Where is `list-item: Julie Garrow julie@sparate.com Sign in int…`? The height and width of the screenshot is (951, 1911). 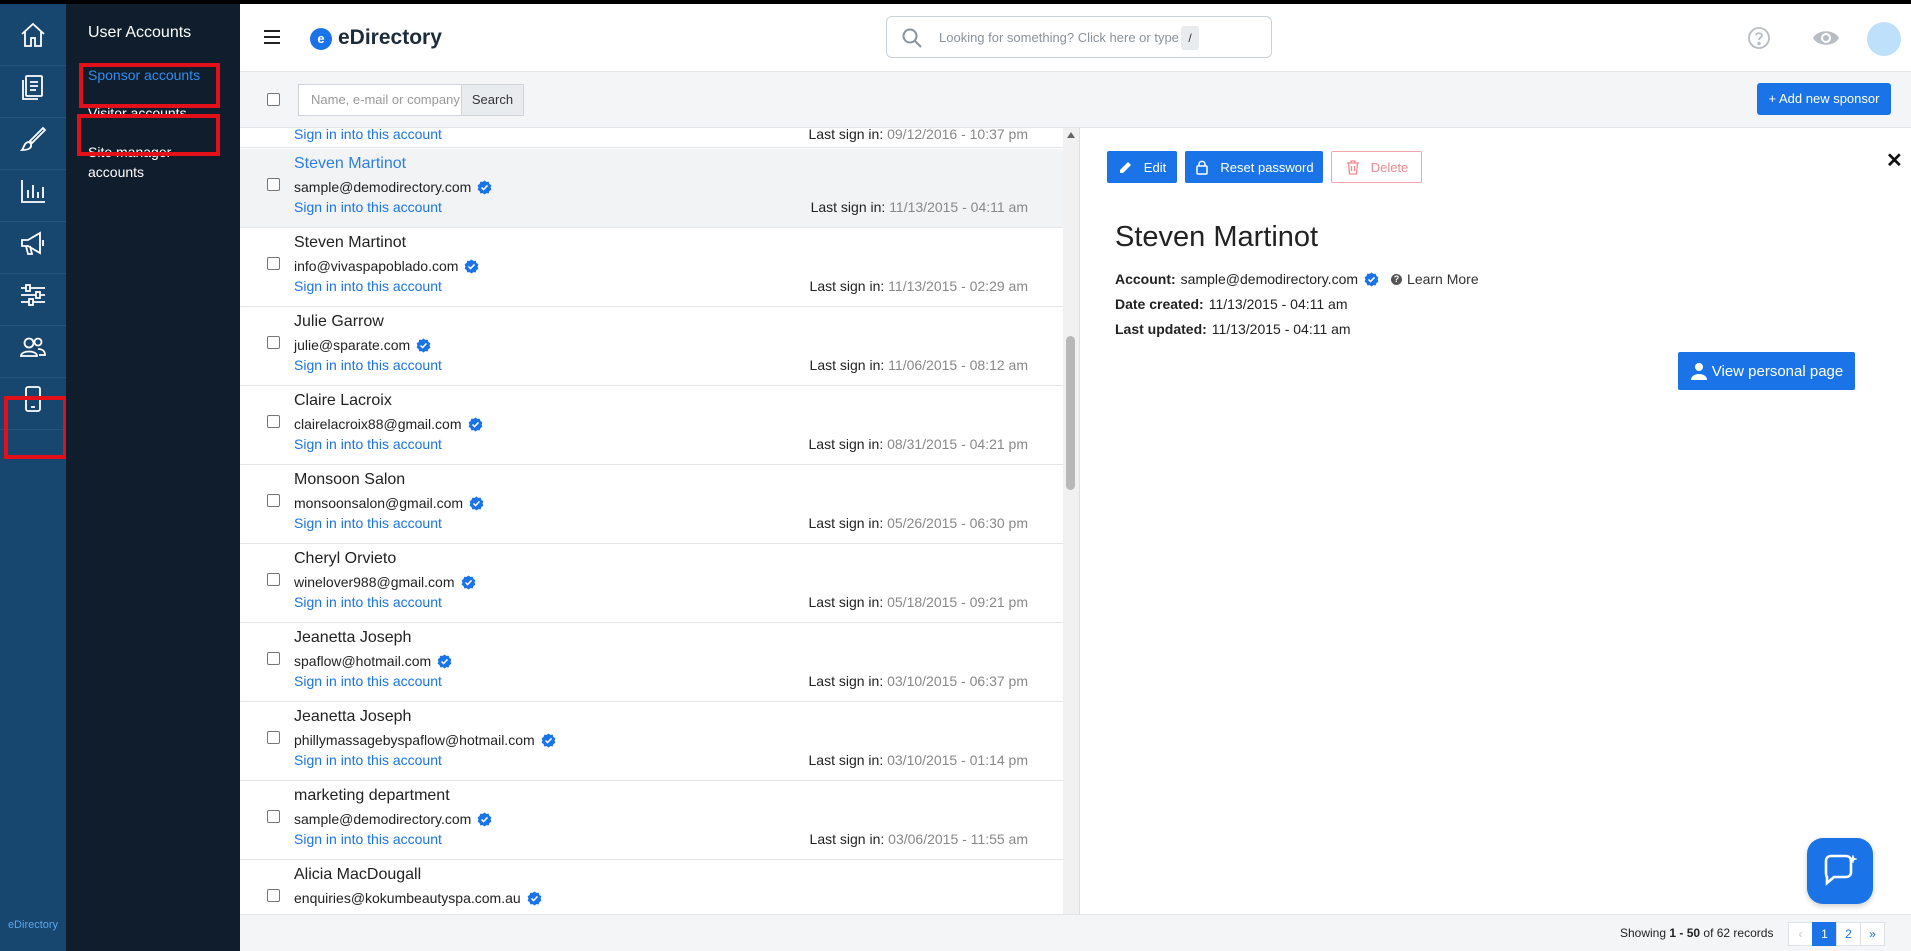
list-item: Julie Garrow julie@sparate.com Sign in int… is located at coordinates (651, 346).